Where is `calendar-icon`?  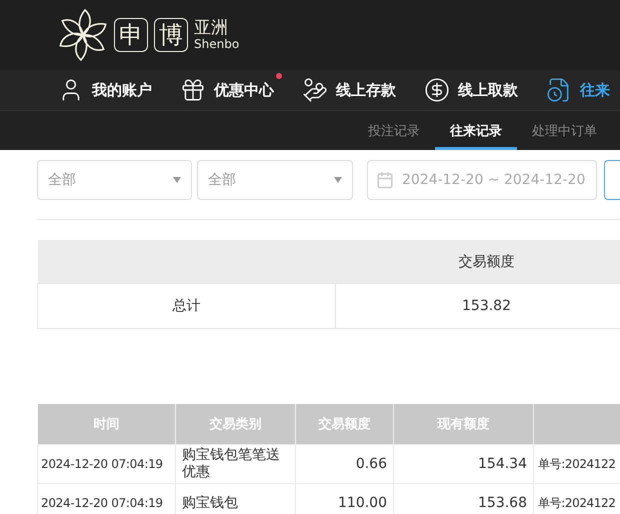 calendar-icon is located at coordinates (385, 180).